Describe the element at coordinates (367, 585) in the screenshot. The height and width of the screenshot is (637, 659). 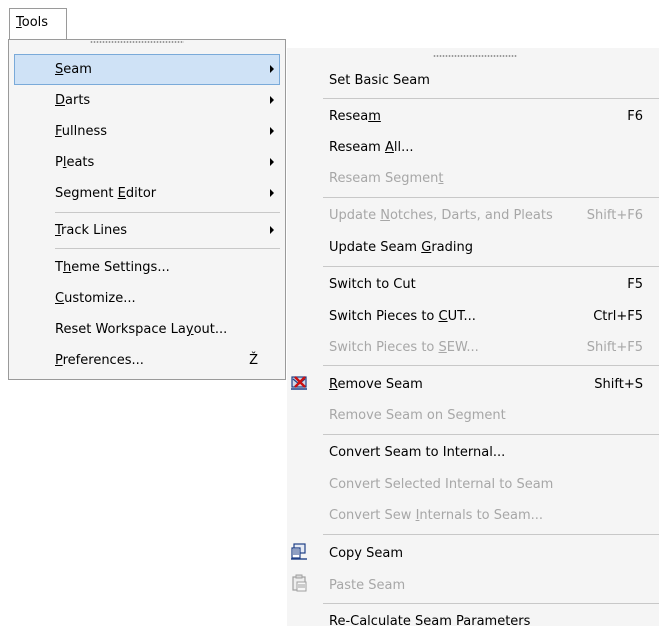
I see `seam-item-label: Paste Seam` at that location.